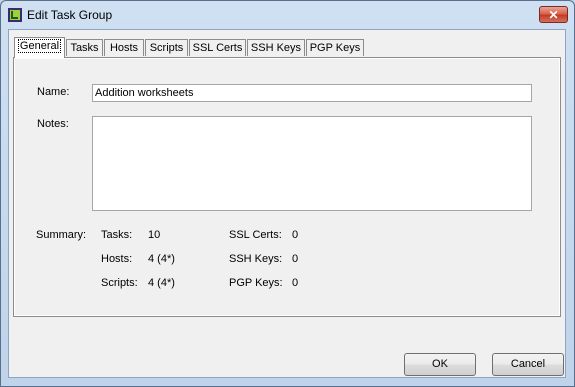  I want to click on button-bar: OK Cancel, so click(287, 361).